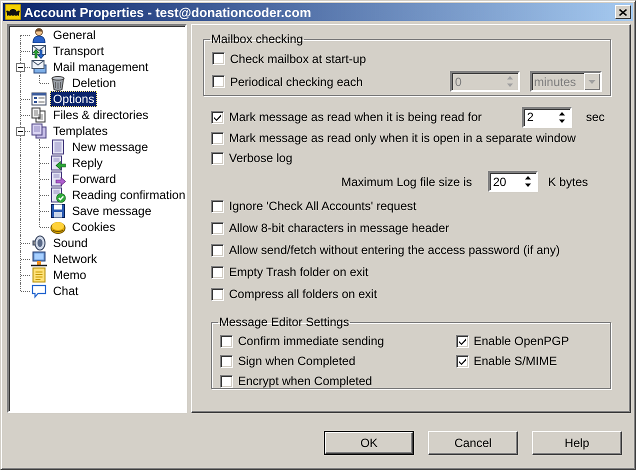 The width and height of the screenshot is (636, 470). I want to click on checkbox-label: Periodical checking each, so click(296, 81).